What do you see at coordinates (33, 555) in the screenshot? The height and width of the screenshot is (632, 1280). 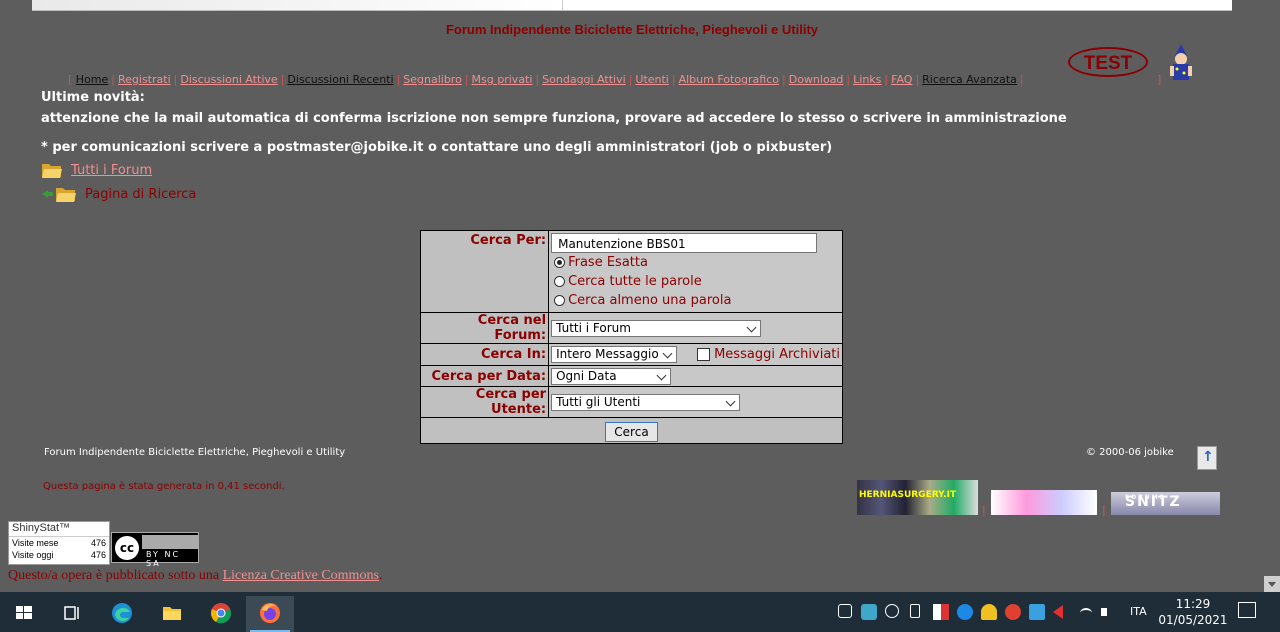 I see `visits-today-label: Visite oggi` at bounding box center [33, 555].